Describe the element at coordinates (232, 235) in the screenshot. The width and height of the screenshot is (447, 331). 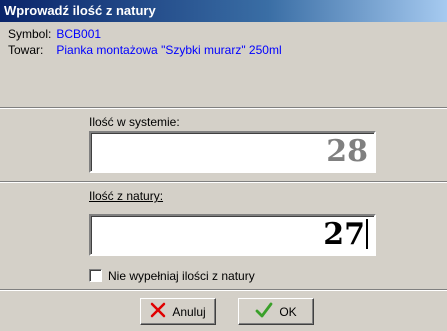
I see `nature-qty-input: 27` at that location.